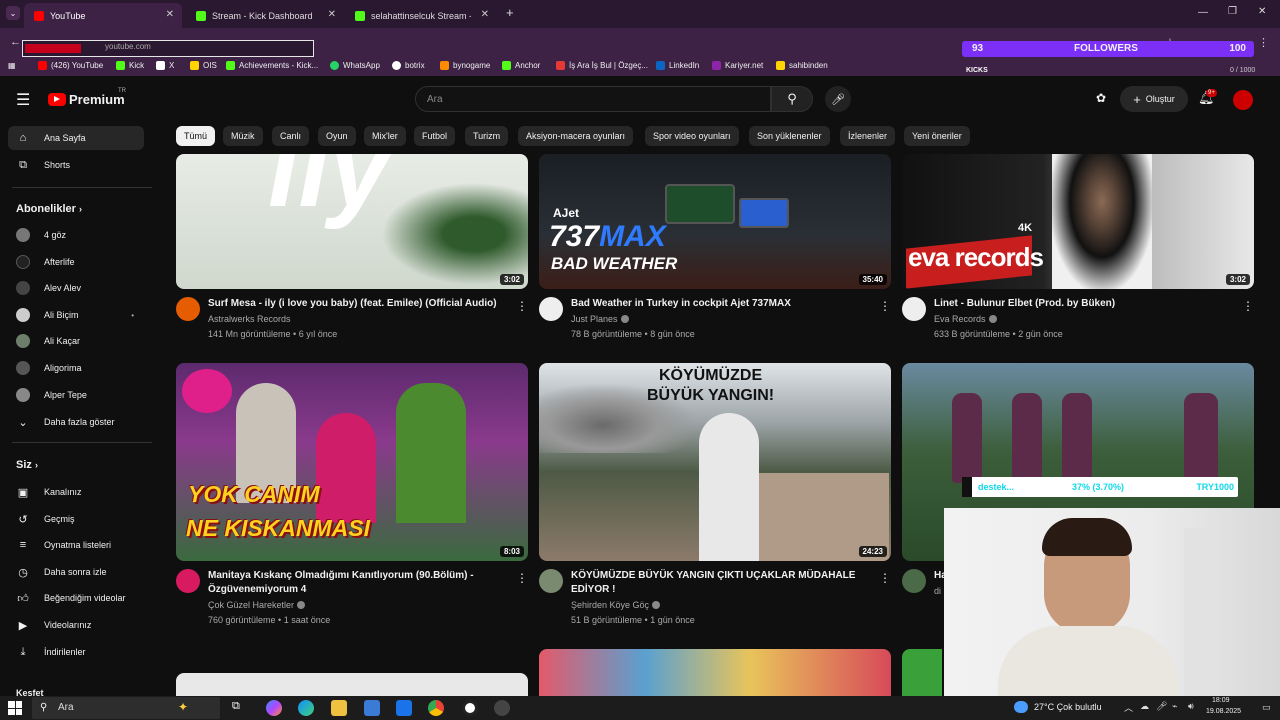  Describe the element at coordinates (352, 221) in the screenshot. I see `video-thumbnail: ily 3:02` at that location.